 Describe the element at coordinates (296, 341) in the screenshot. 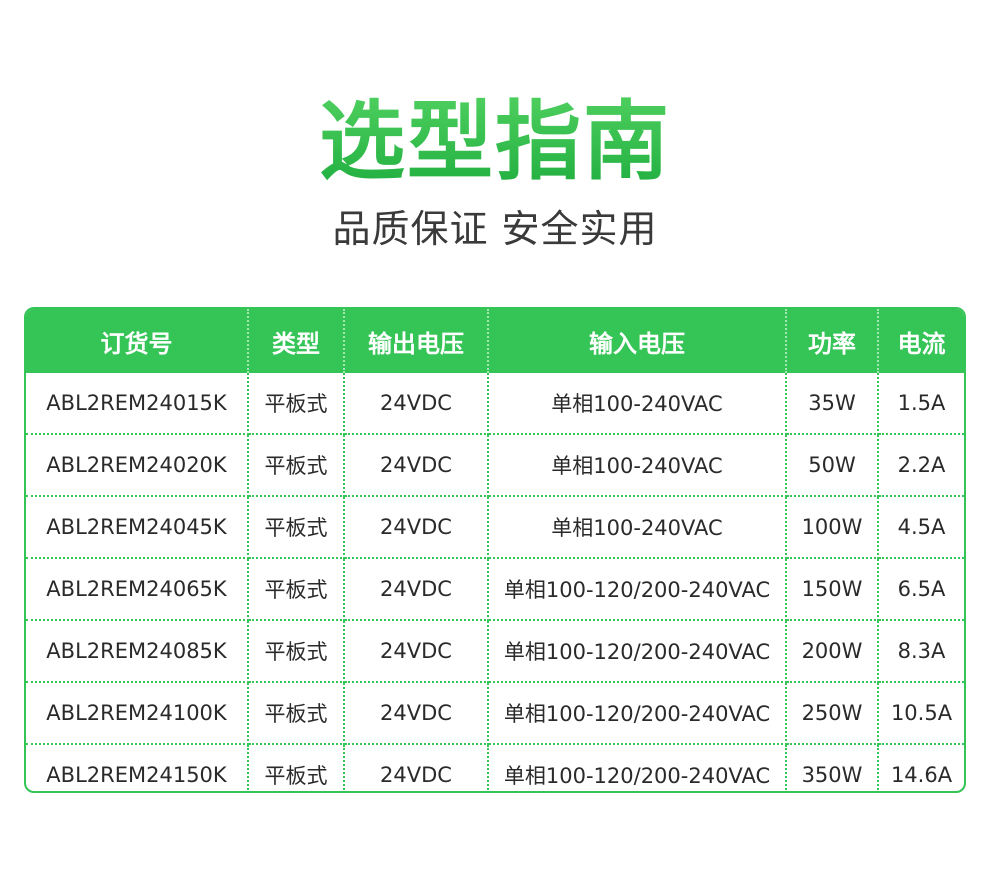

I see `header-type: 类型` at that location.